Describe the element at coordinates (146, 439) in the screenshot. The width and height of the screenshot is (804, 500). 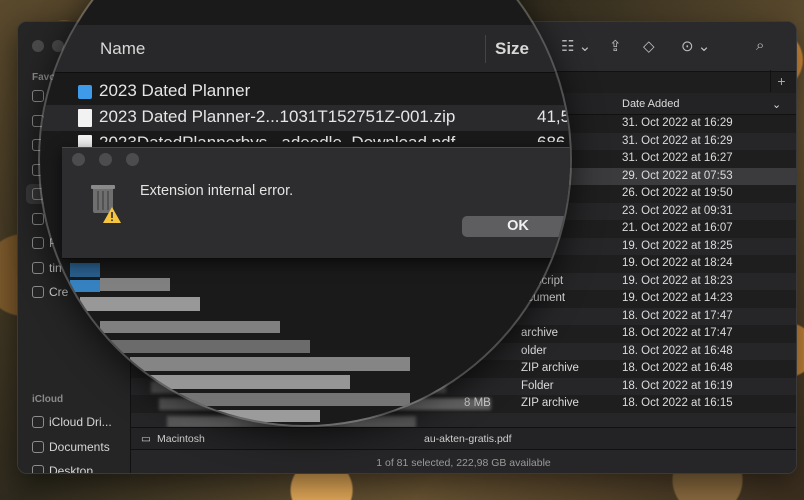
I see `disk-icon: ▭` at that location.